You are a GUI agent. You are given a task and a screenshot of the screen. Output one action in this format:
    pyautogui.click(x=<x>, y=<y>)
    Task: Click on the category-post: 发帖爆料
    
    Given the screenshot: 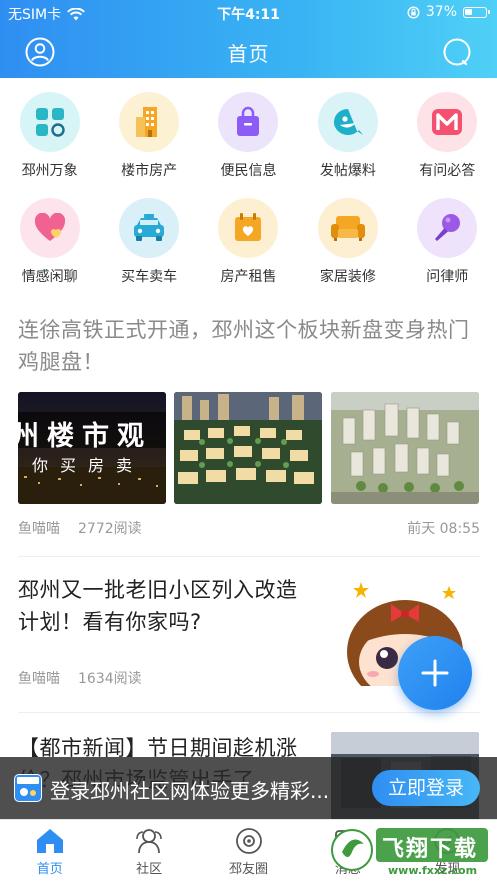 What is the action you would take?
    pyautogui.click(x=348, y=136)
    